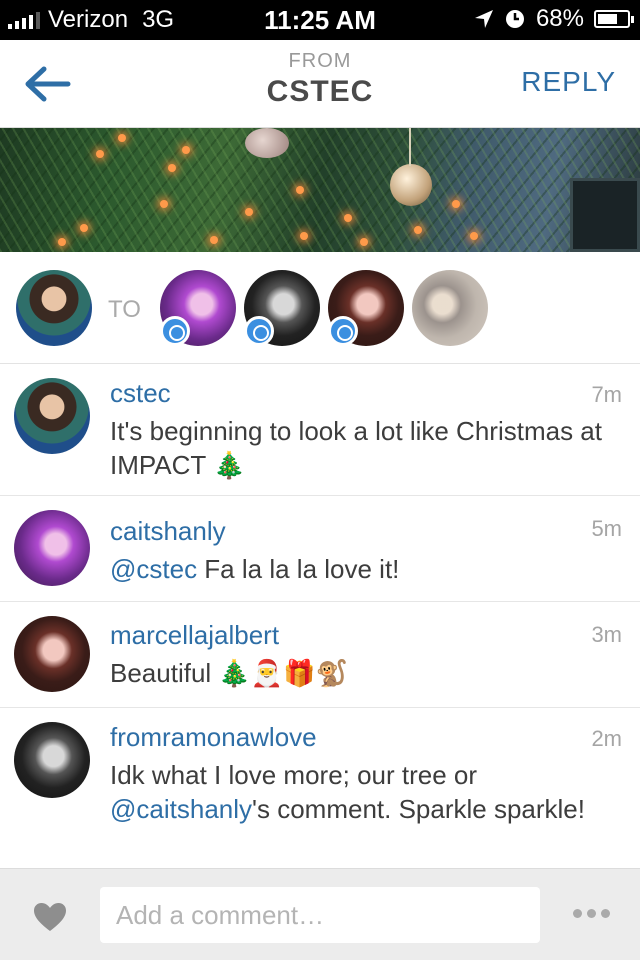 This screenshot has height=960, width=640. What do you see at coordinates (298, 569) in the screenshot?
I see `comment-body: Fa la la la love it!` at bounding box center [298, 569].